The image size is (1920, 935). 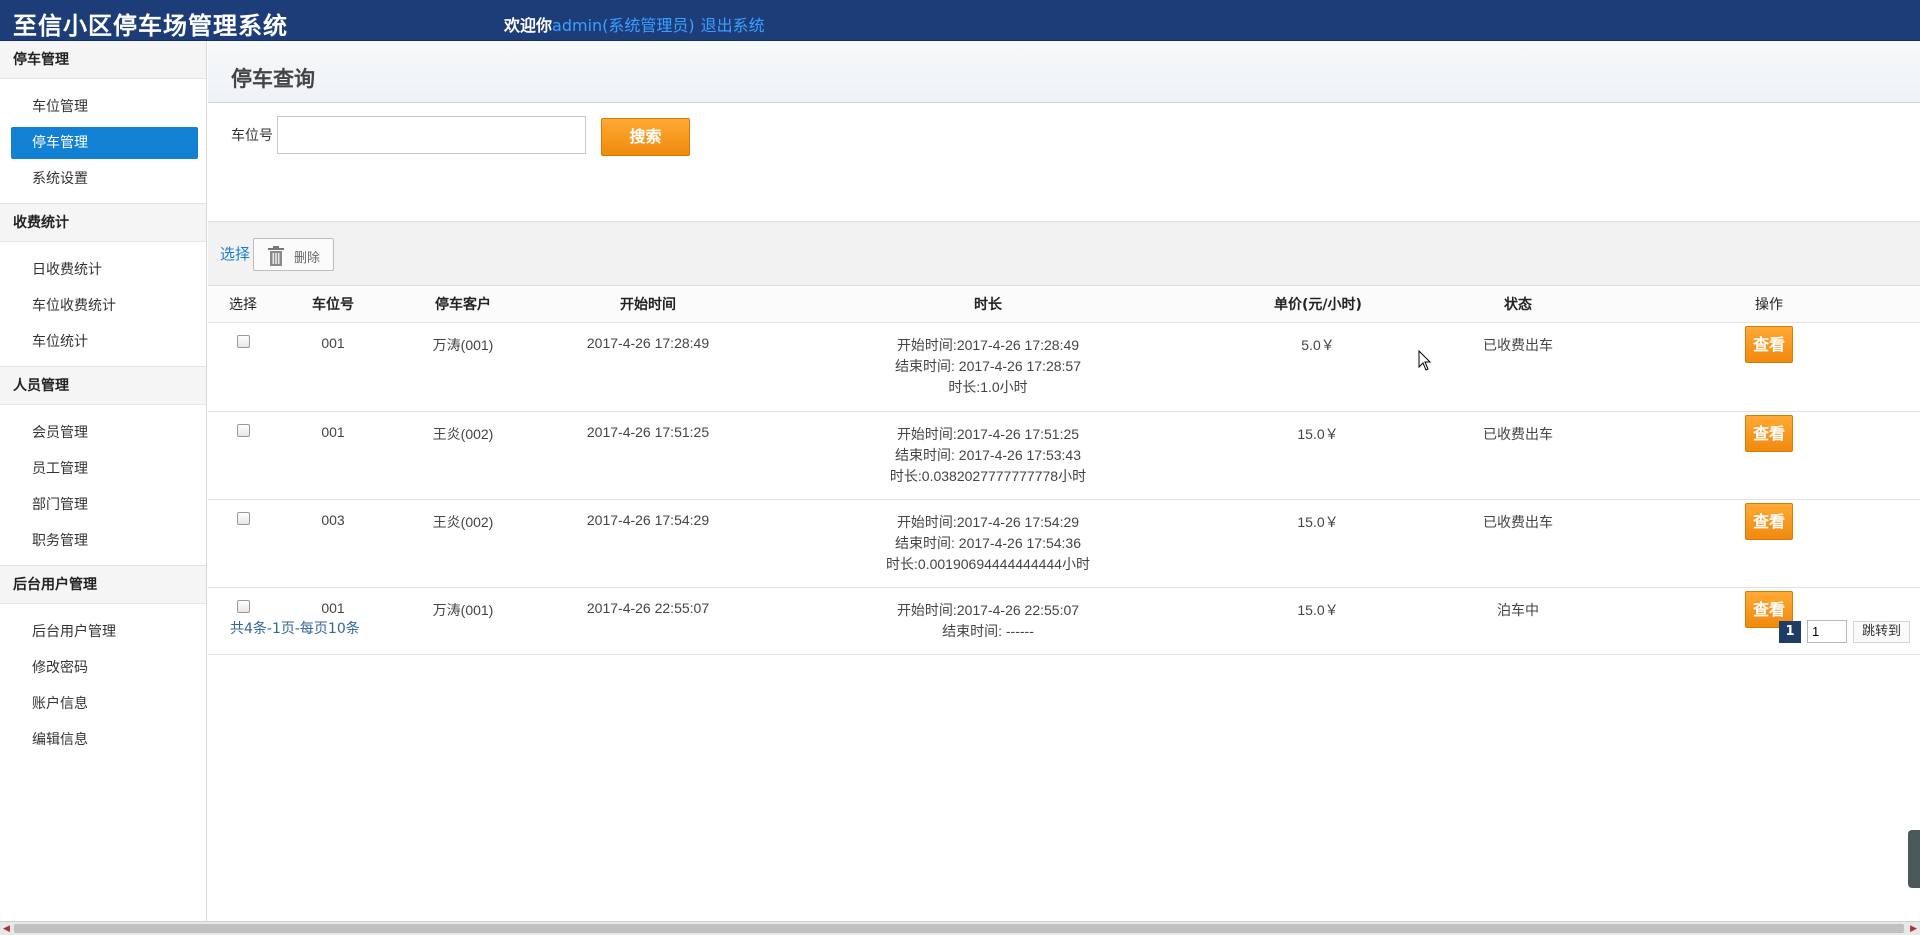 What do you see at coordinates (104, 632) in the screenshot?
I see `sidebar-item-admin-user-management: 后台用户管理` at bounding box center [104, 632].